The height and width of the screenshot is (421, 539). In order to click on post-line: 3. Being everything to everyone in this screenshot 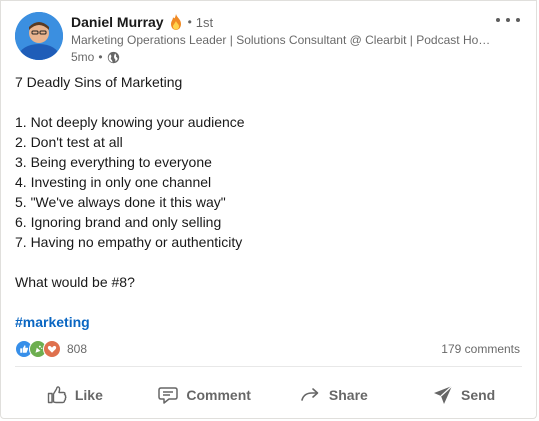, I will do `click(113, 162)`.